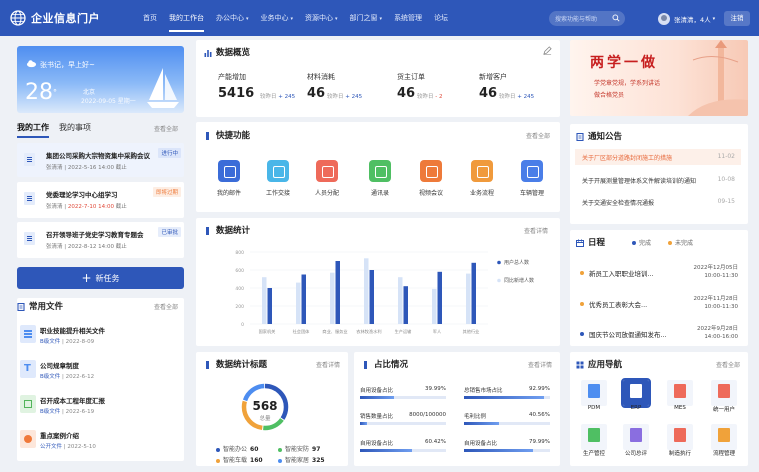 The width and height of the screenshot is (759, 472). I want to click on nav-forum: 论坛, so click(441, 18).